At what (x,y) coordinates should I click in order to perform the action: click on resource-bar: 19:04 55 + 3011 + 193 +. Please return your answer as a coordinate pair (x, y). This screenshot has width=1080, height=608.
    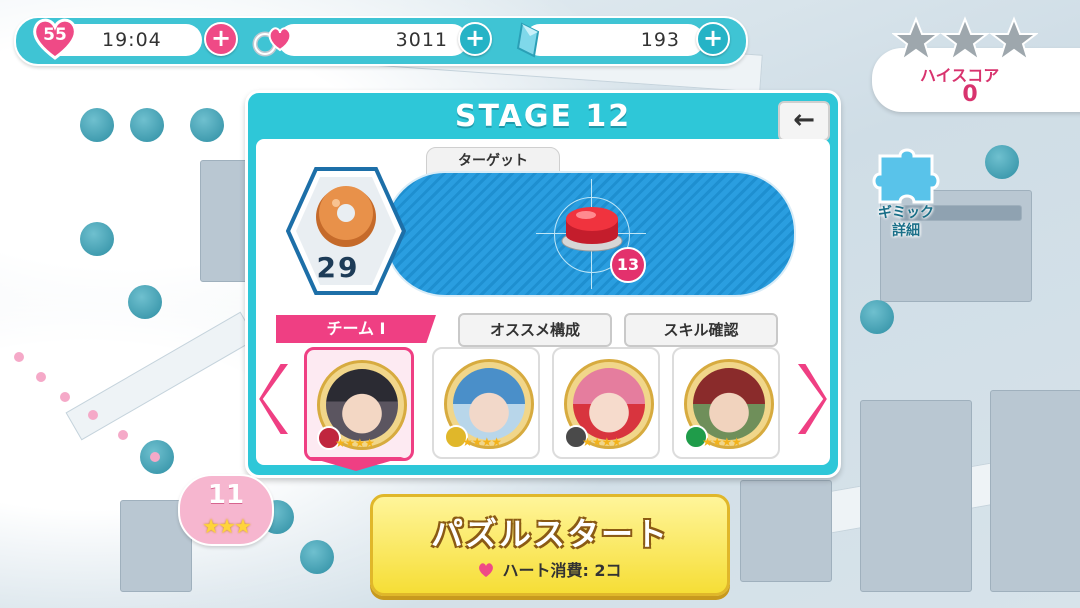
    Looking at the image, I should click on (381, 41).